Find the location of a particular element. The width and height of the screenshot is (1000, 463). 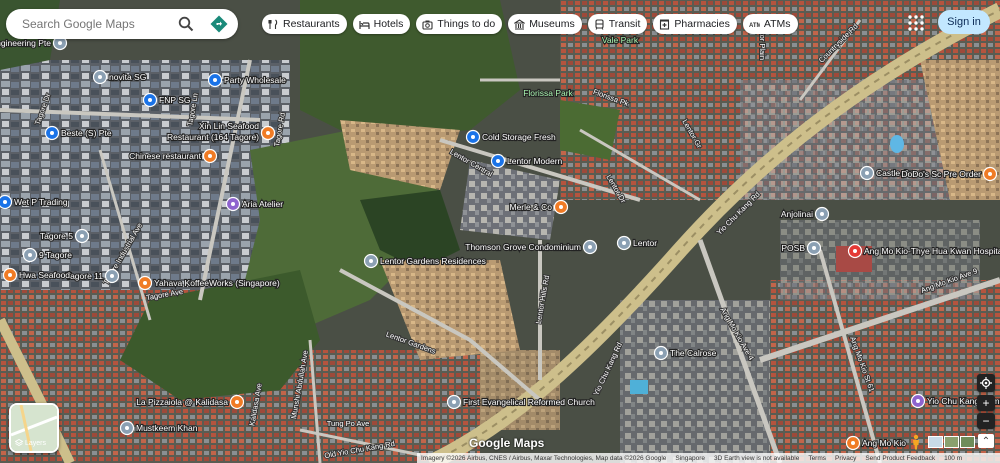

map-thumbnail is located at coordinates (935, 442).